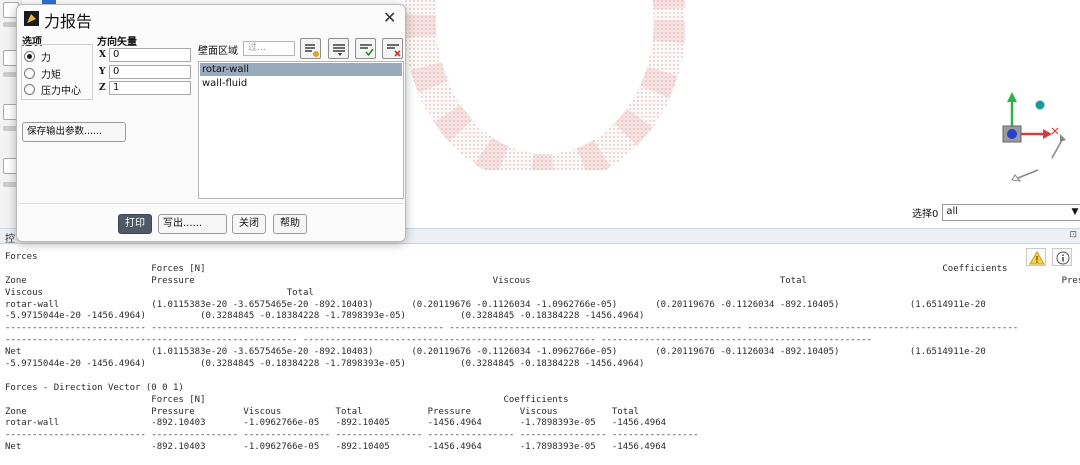 The image size is (1080, 465). Describe the element at coordinates (211, 203) in the screenshot. I see `dialog-separator` at that location.